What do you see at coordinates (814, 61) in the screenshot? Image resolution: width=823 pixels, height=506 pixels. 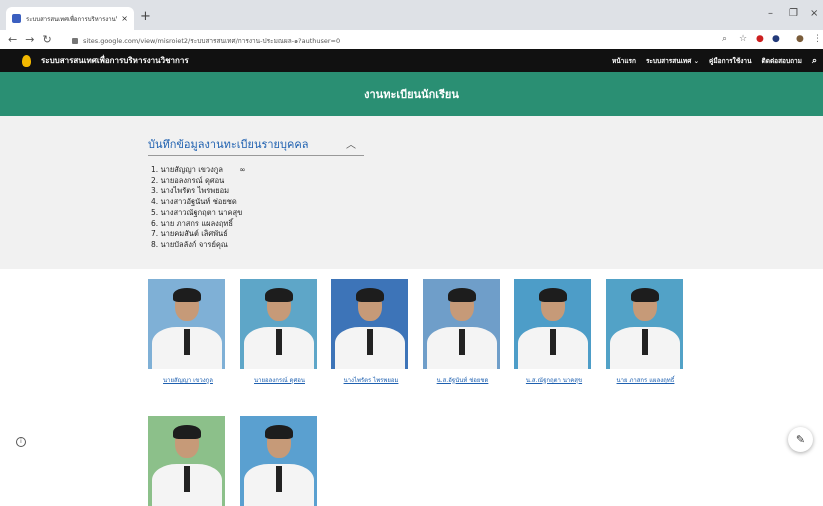 I see `site-search-icon: ⌕` at bounding box center [814, 61].